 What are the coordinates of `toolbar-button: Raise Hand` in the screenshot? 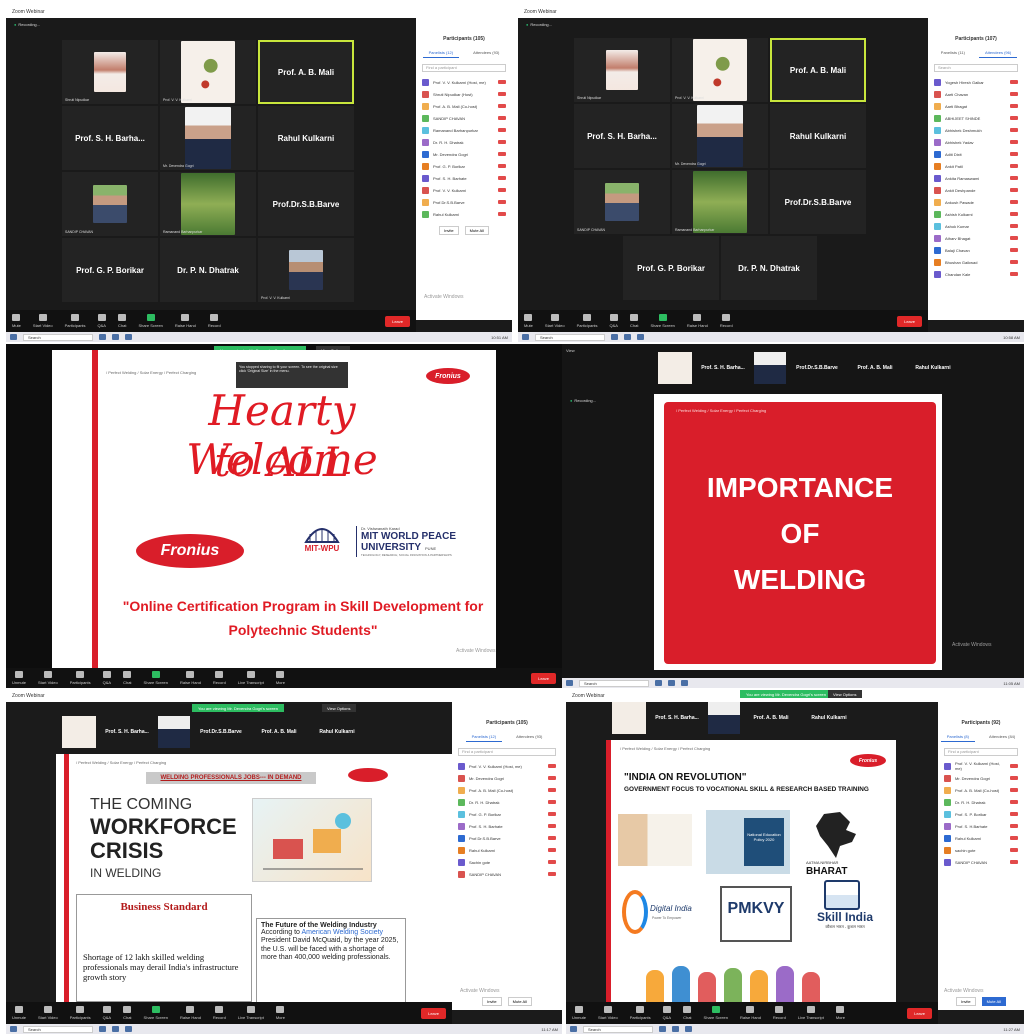 It's located at (750, 1013).